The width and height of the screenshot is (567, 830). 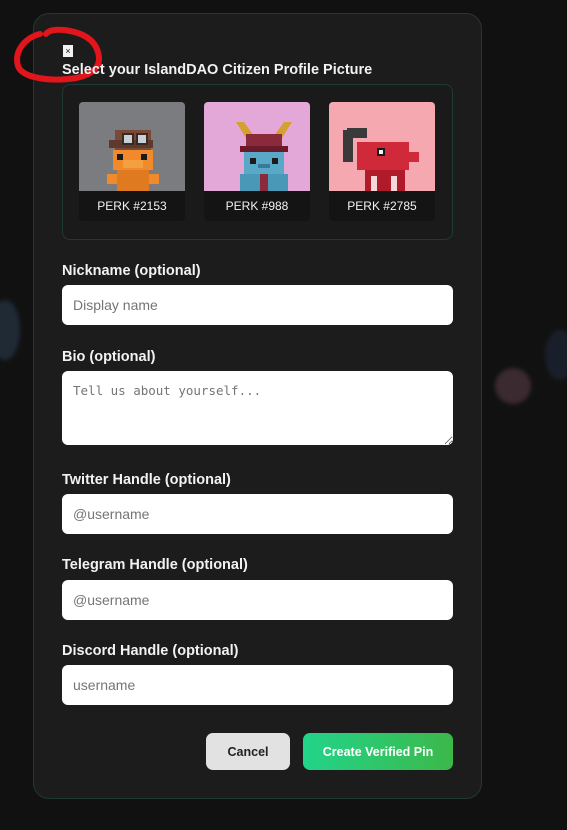 I want to click on pfp-card-988: PERK #988, so click(x=257, y=161).